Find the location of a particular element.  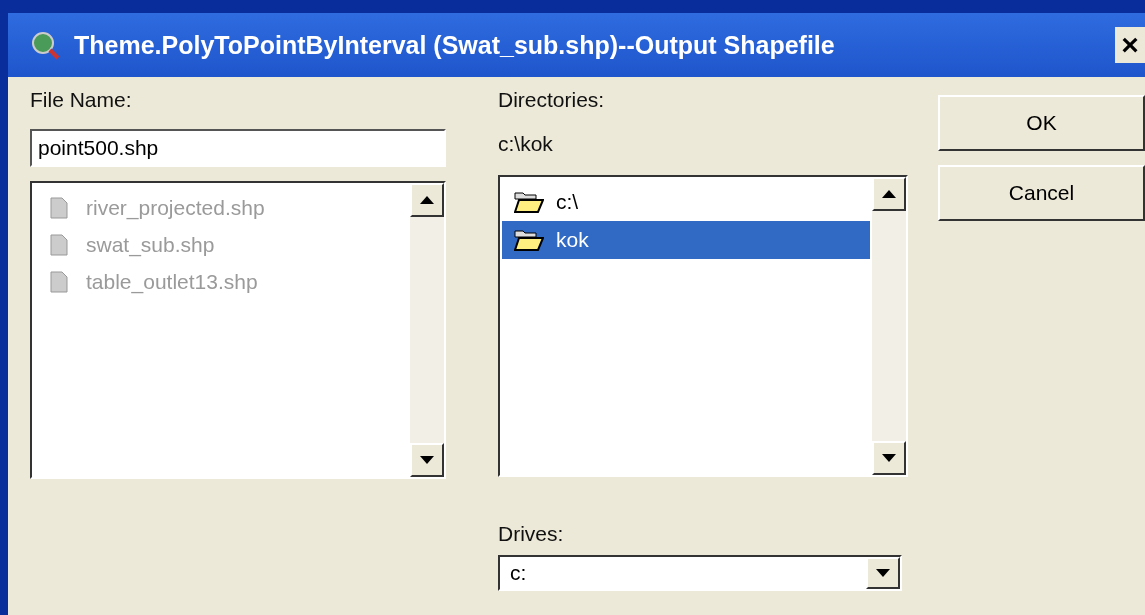

current-path: c:\kok is located at coordinates (526, 144).